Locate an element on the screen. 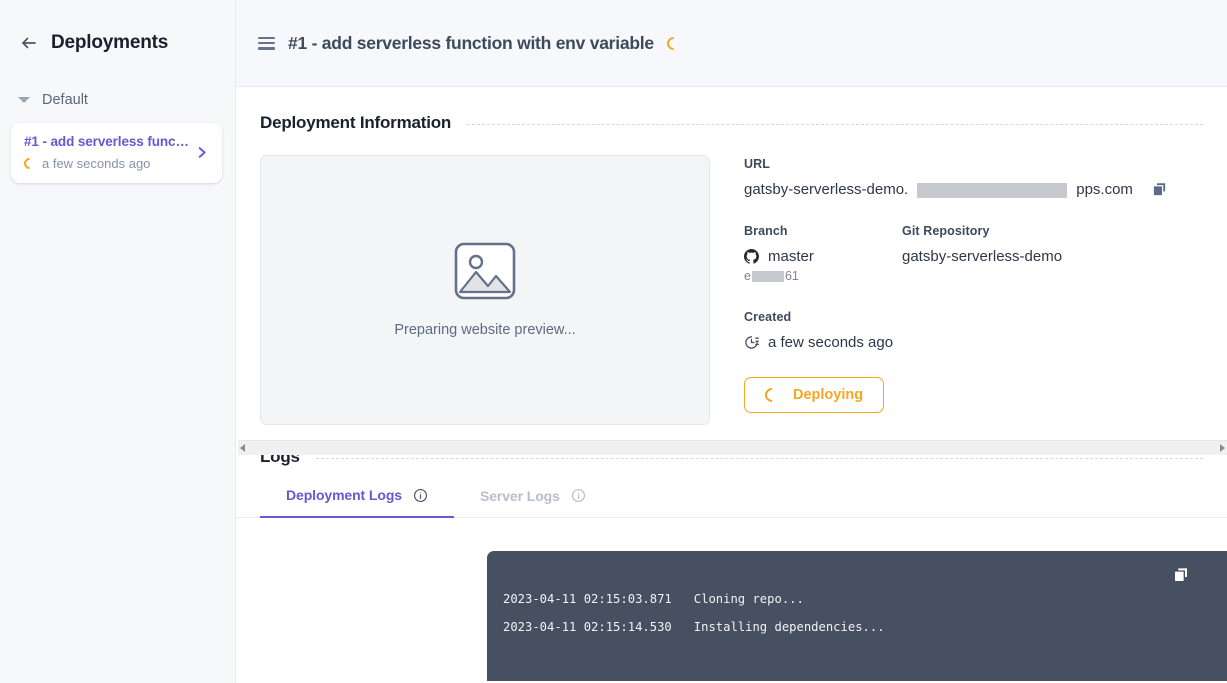  url-redacted-block is located at coordinates (992, 190).